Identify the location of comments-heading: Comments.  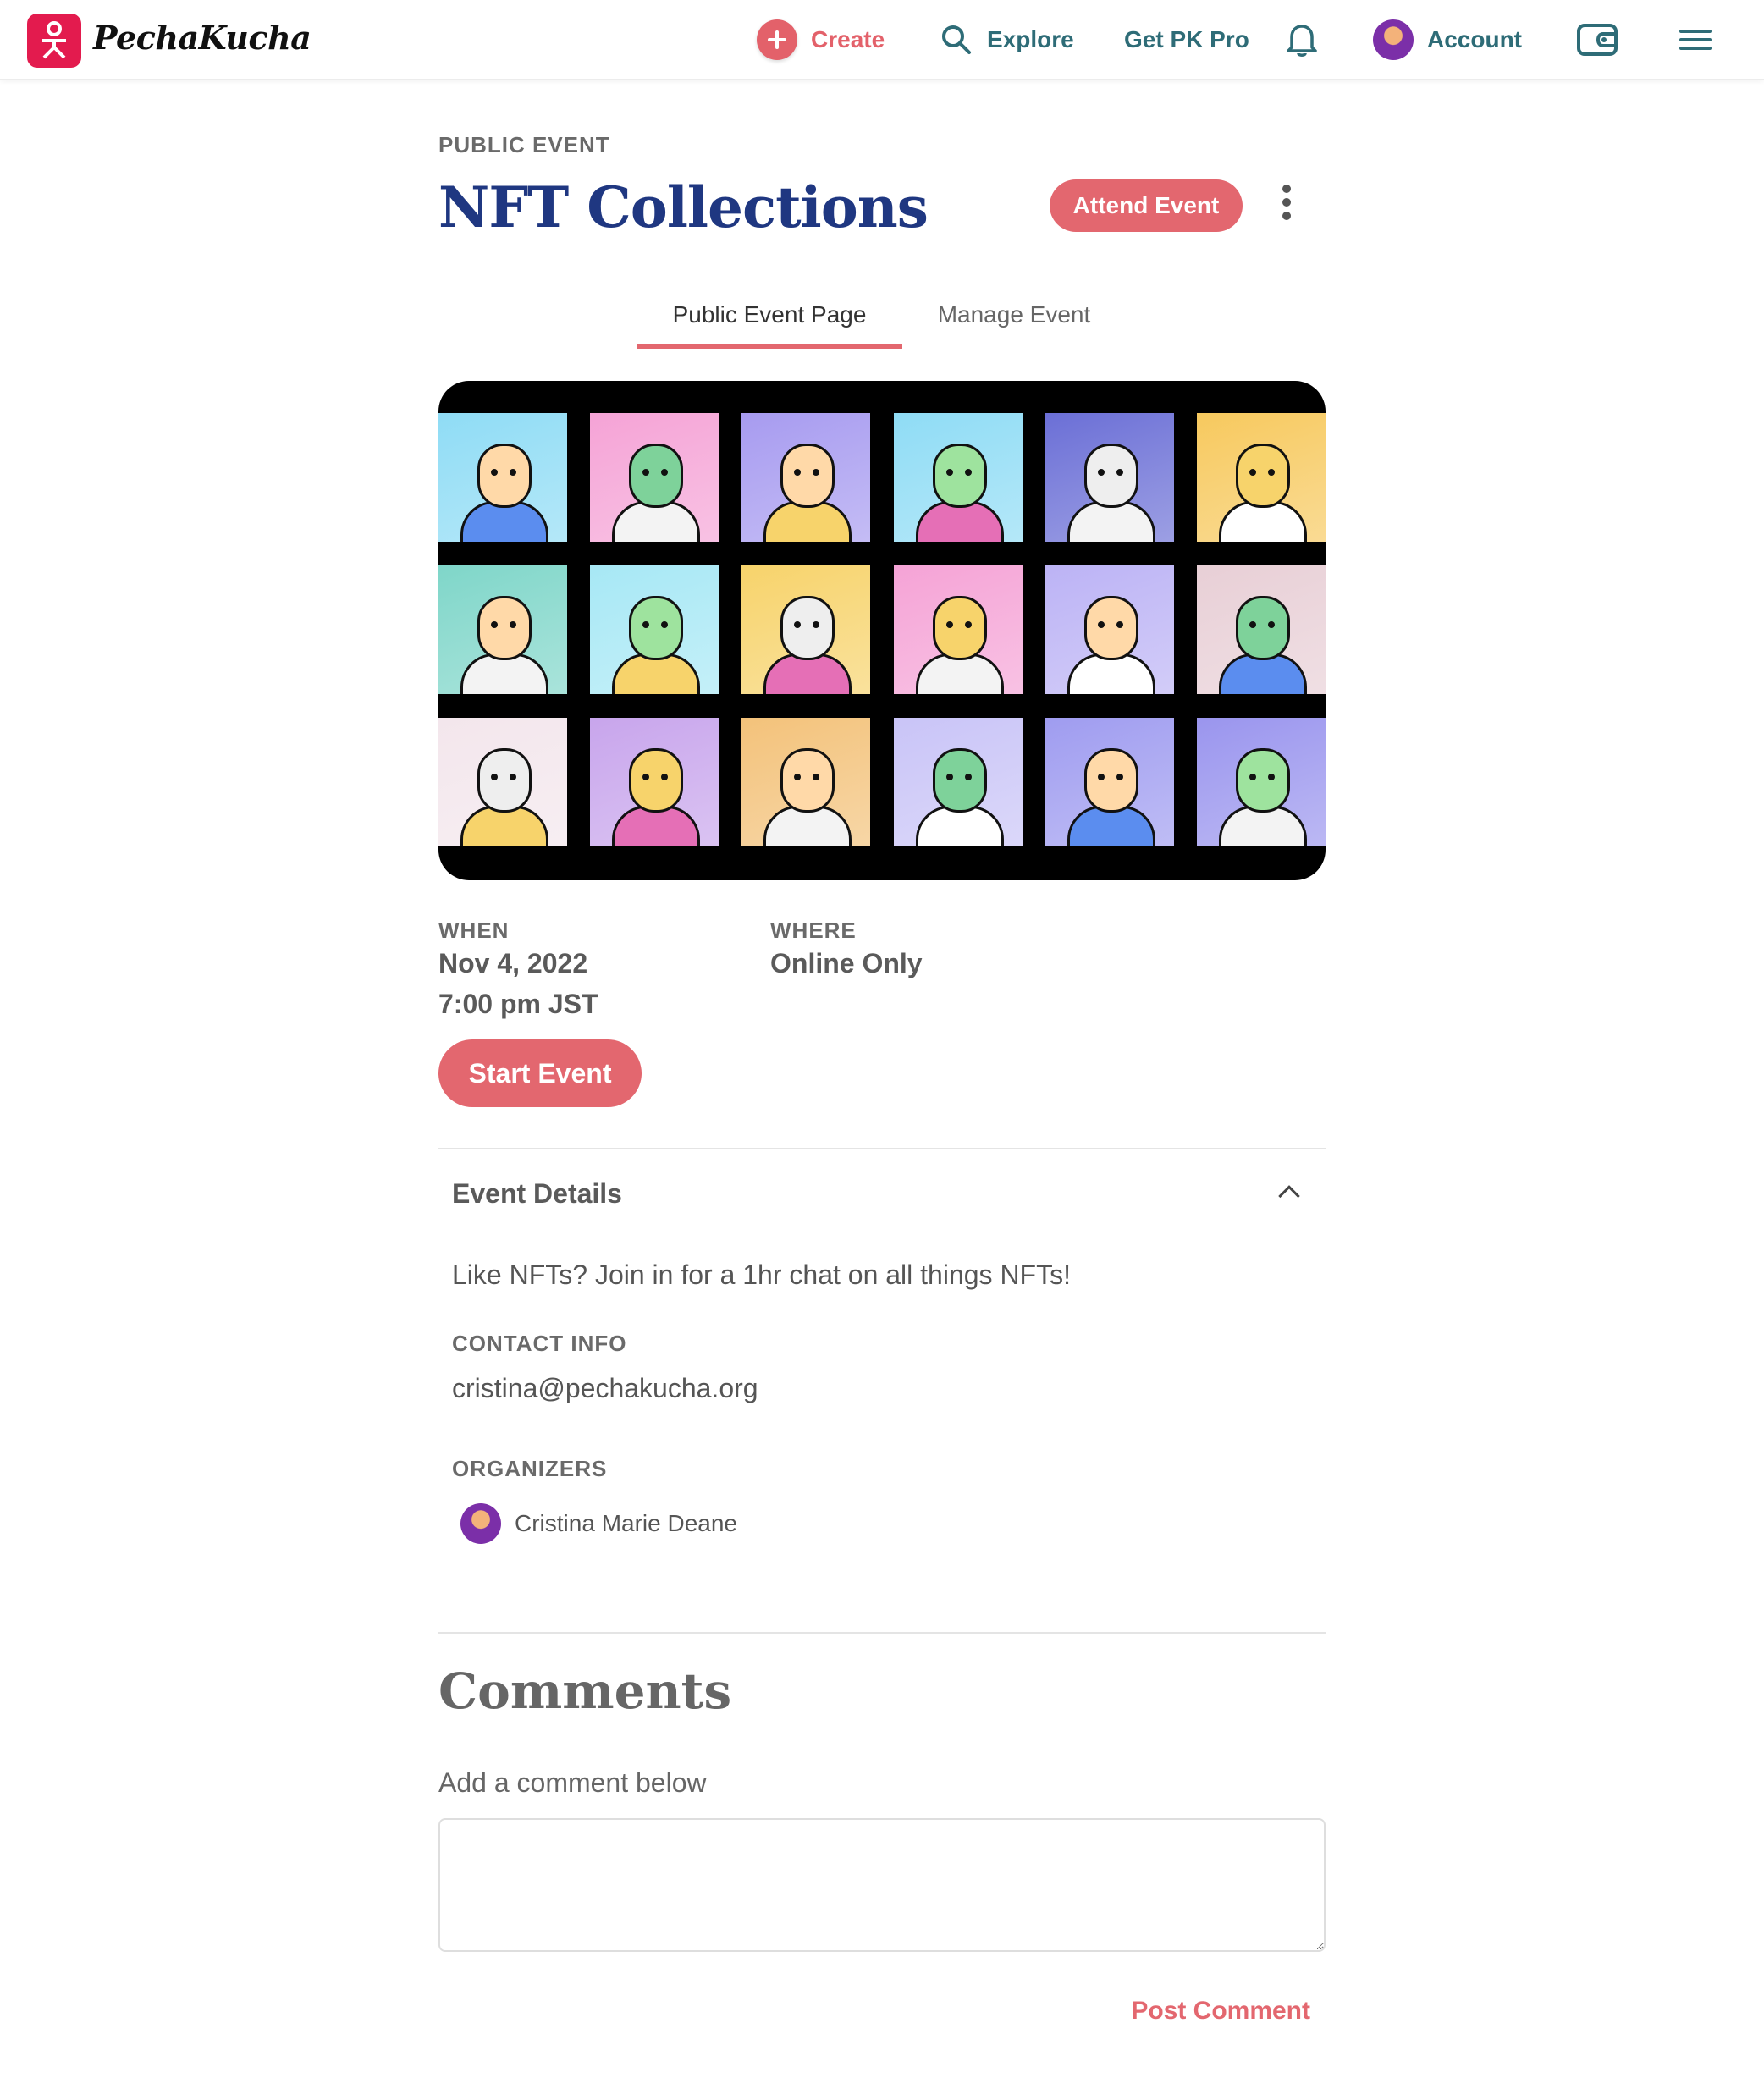
(585, 1691).